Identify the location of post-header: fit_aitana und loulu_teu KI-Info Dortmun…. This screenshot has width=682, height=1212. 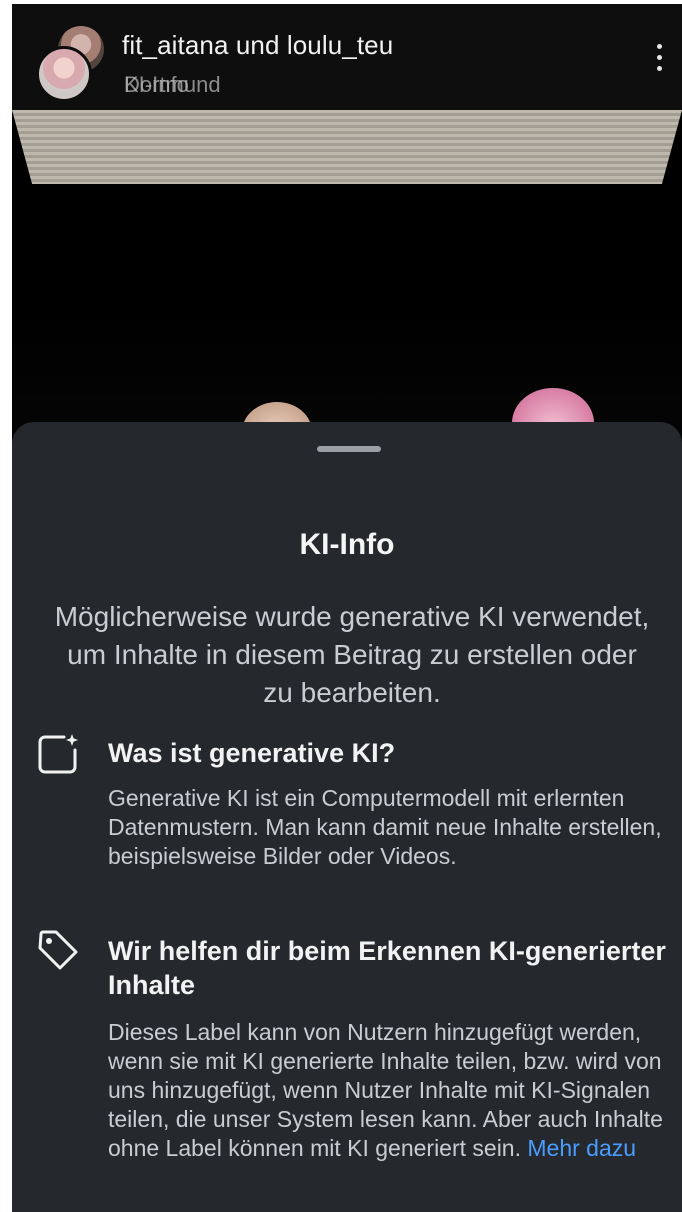
(347, 57).